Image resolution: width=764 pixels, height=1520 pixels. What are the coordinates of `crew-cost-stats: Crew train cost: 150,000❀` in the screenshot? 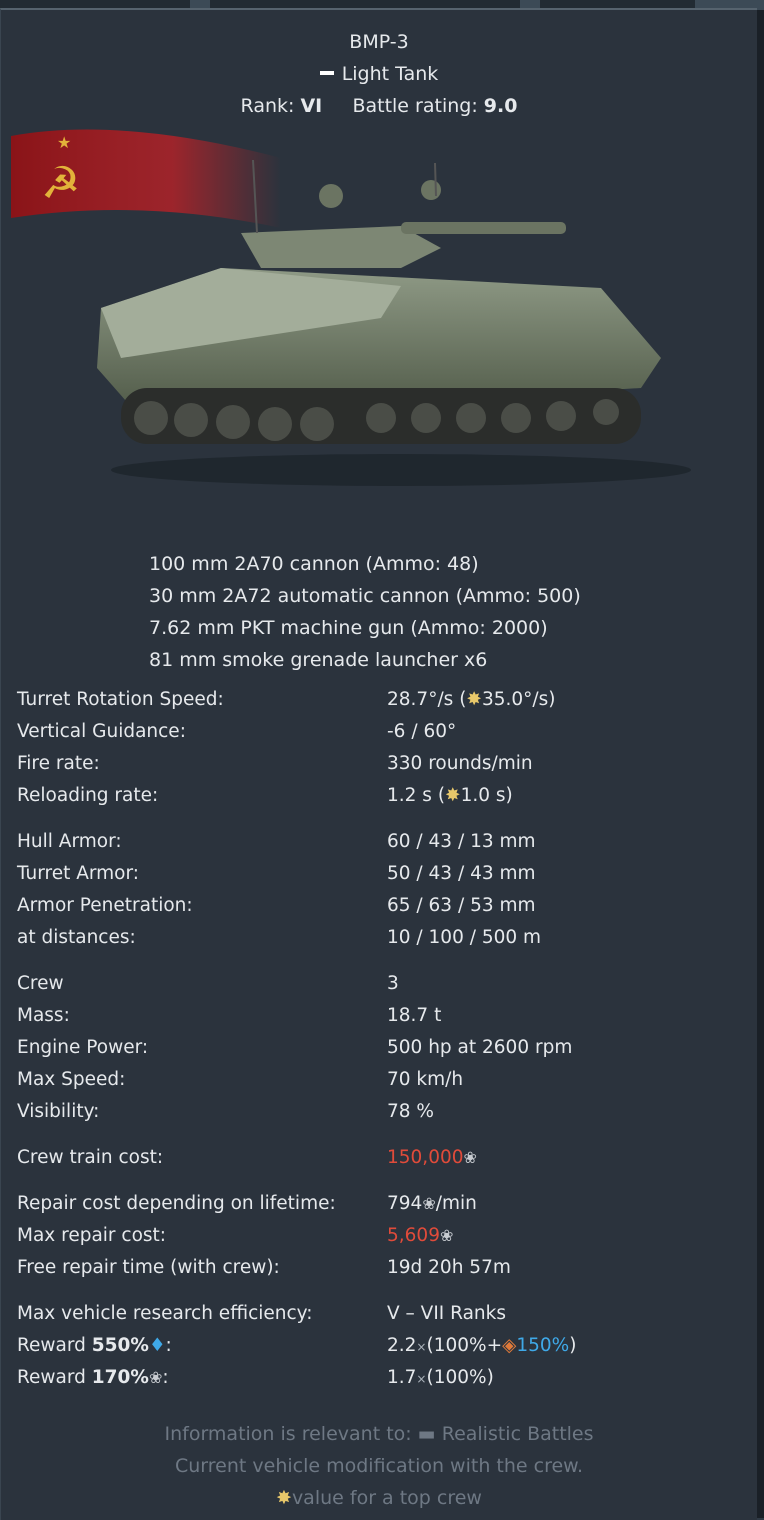 It's located at (382, 1158).